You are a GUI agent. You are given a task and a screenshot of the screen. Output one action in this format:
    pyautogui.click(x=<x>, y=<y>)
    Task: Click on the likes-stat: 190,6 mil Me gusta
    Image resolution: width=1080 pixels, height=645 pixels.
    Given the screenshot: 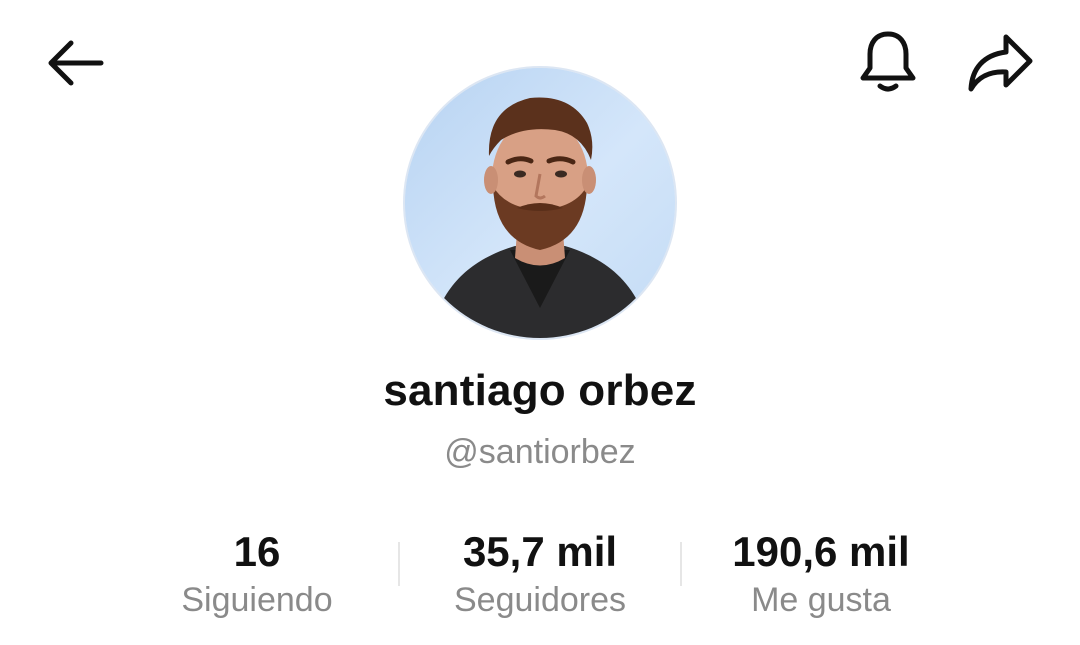 What is the action you would take?
    pyautogui.click(x=821, y=575)
    